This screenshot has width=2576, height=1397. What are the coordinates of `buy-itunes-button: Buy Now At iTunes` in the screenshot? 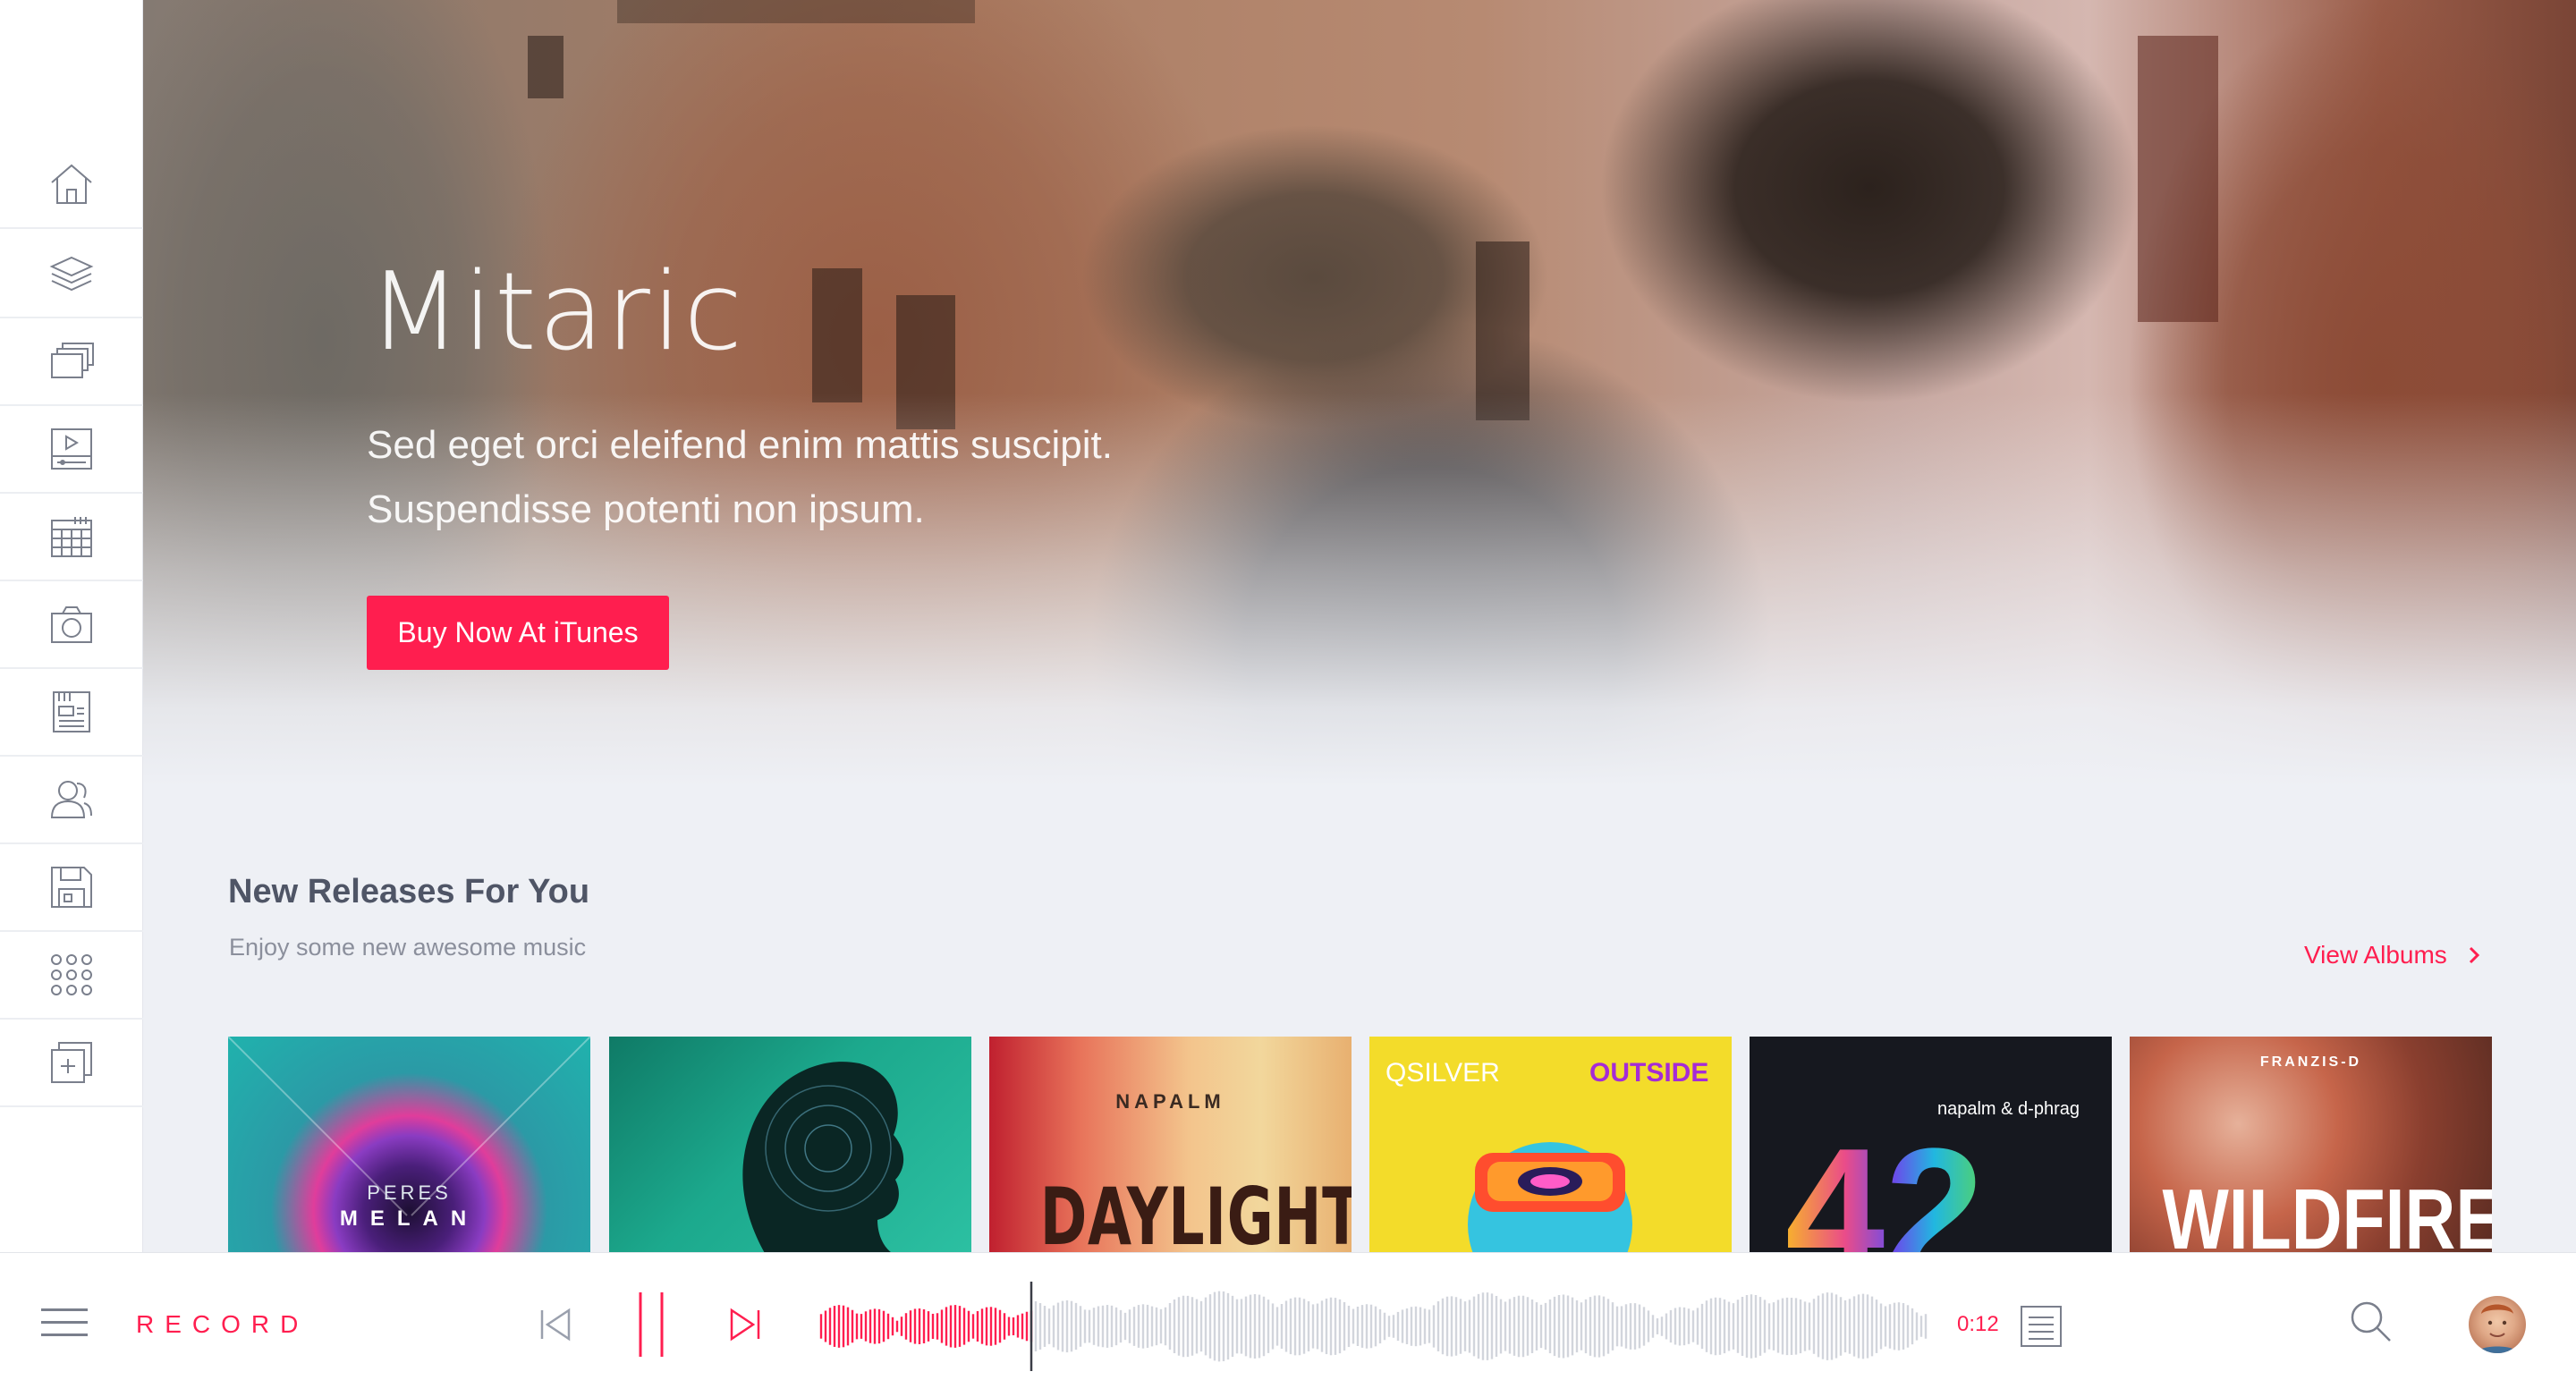 It's located at (518, 633).